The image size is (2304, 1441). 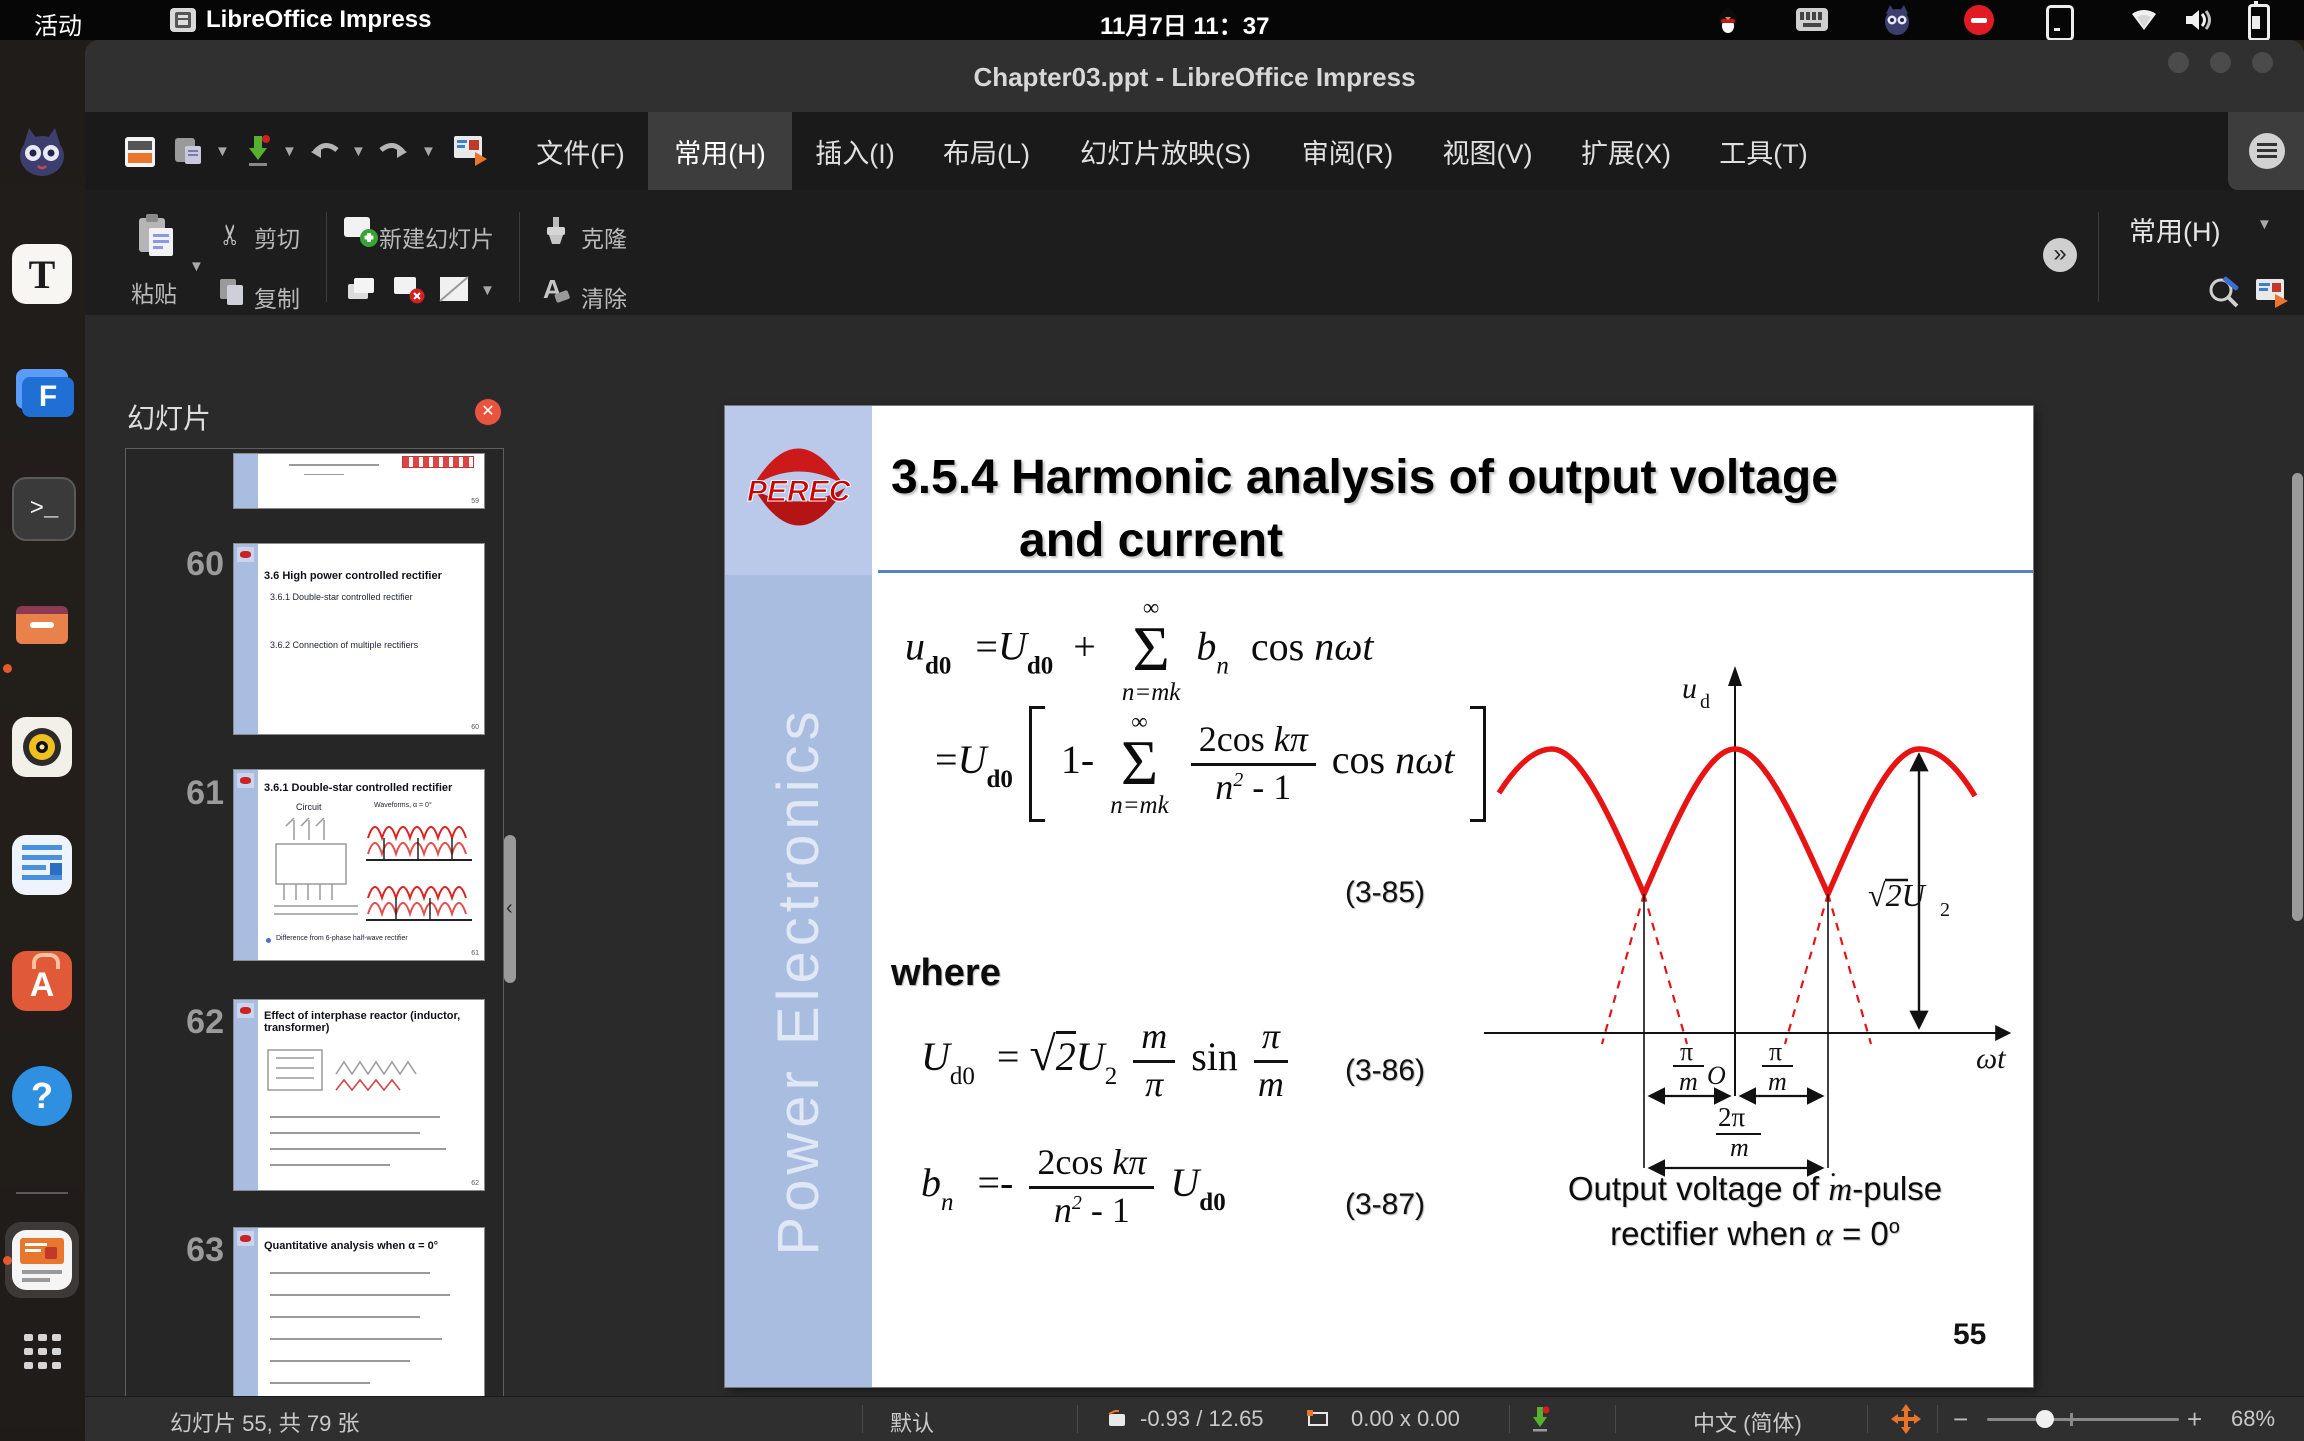 I want to click on layout-dropdown-icon: ▼, so click(x=487, y=290).